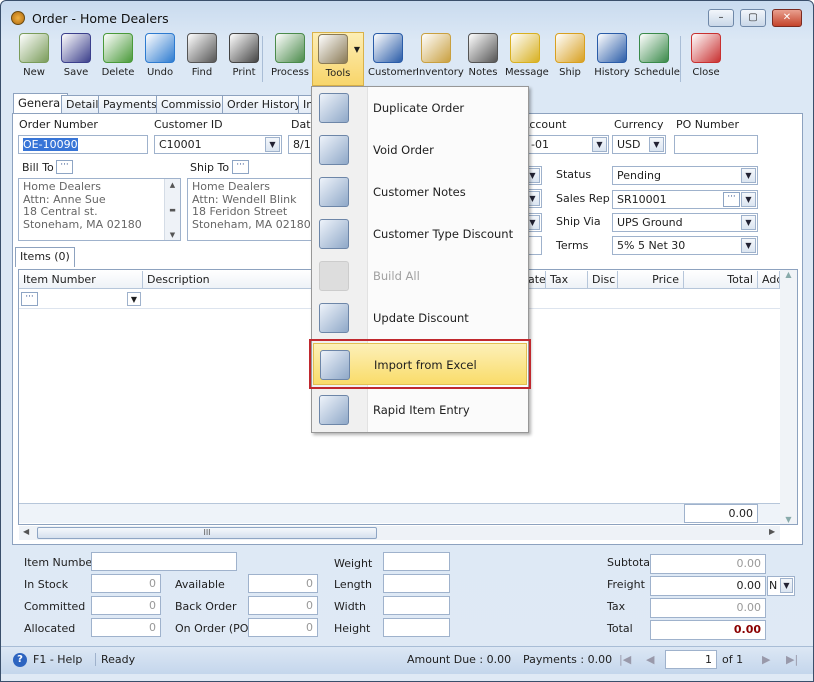 Image resolution: width=814 pixels, height=682 pixels. I want to click on bill-to-line: Home Dealers, so click(62, 186).